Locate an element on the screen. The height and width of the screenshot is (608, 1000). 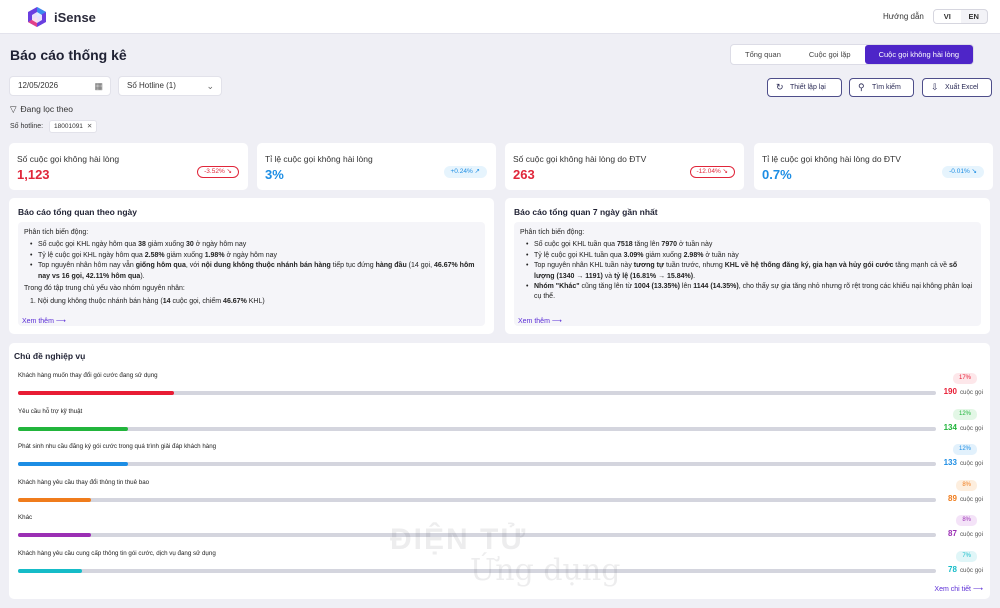
kpi-label: Số cuộc gọi không hài lòng do ĐTV is located at coordinates (580, 159).